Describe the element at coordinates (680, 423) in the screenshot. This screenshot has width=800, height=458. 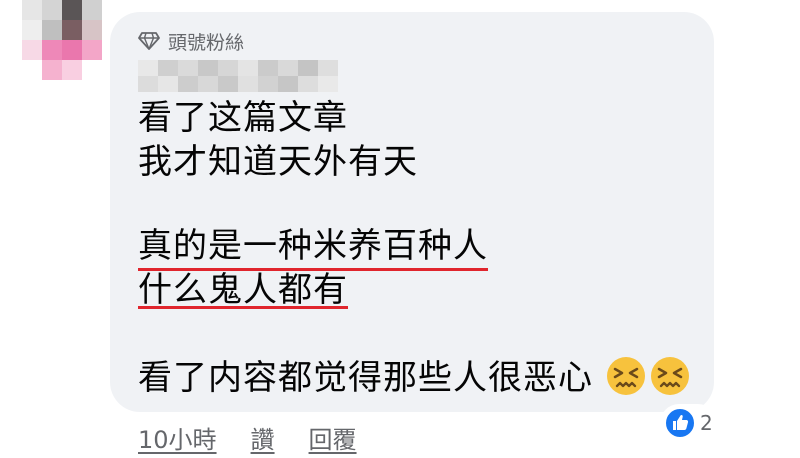
I see `like-icon` at that location.